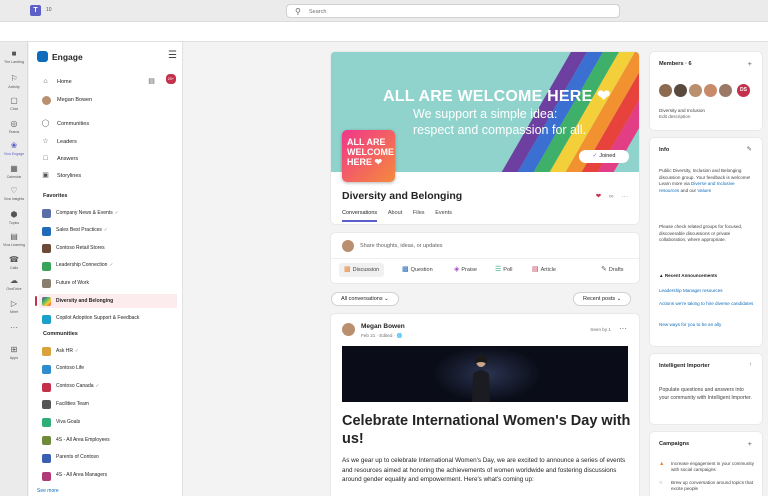  I want to click on rail-item-learning: ▤ Viva Learning, so click(14, 239).